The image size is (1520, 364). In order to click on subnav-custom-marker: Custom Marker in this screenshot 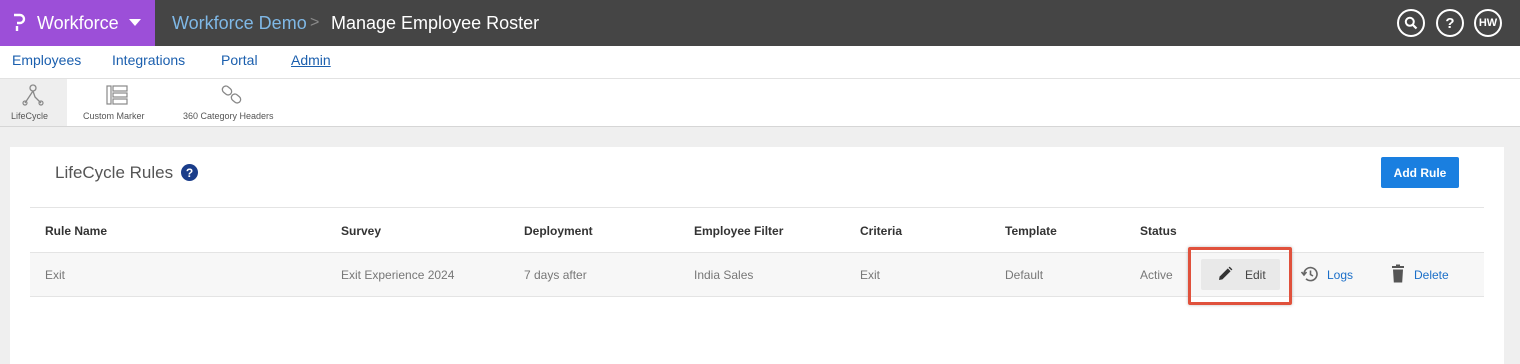, I will do `click(117, 102)`.